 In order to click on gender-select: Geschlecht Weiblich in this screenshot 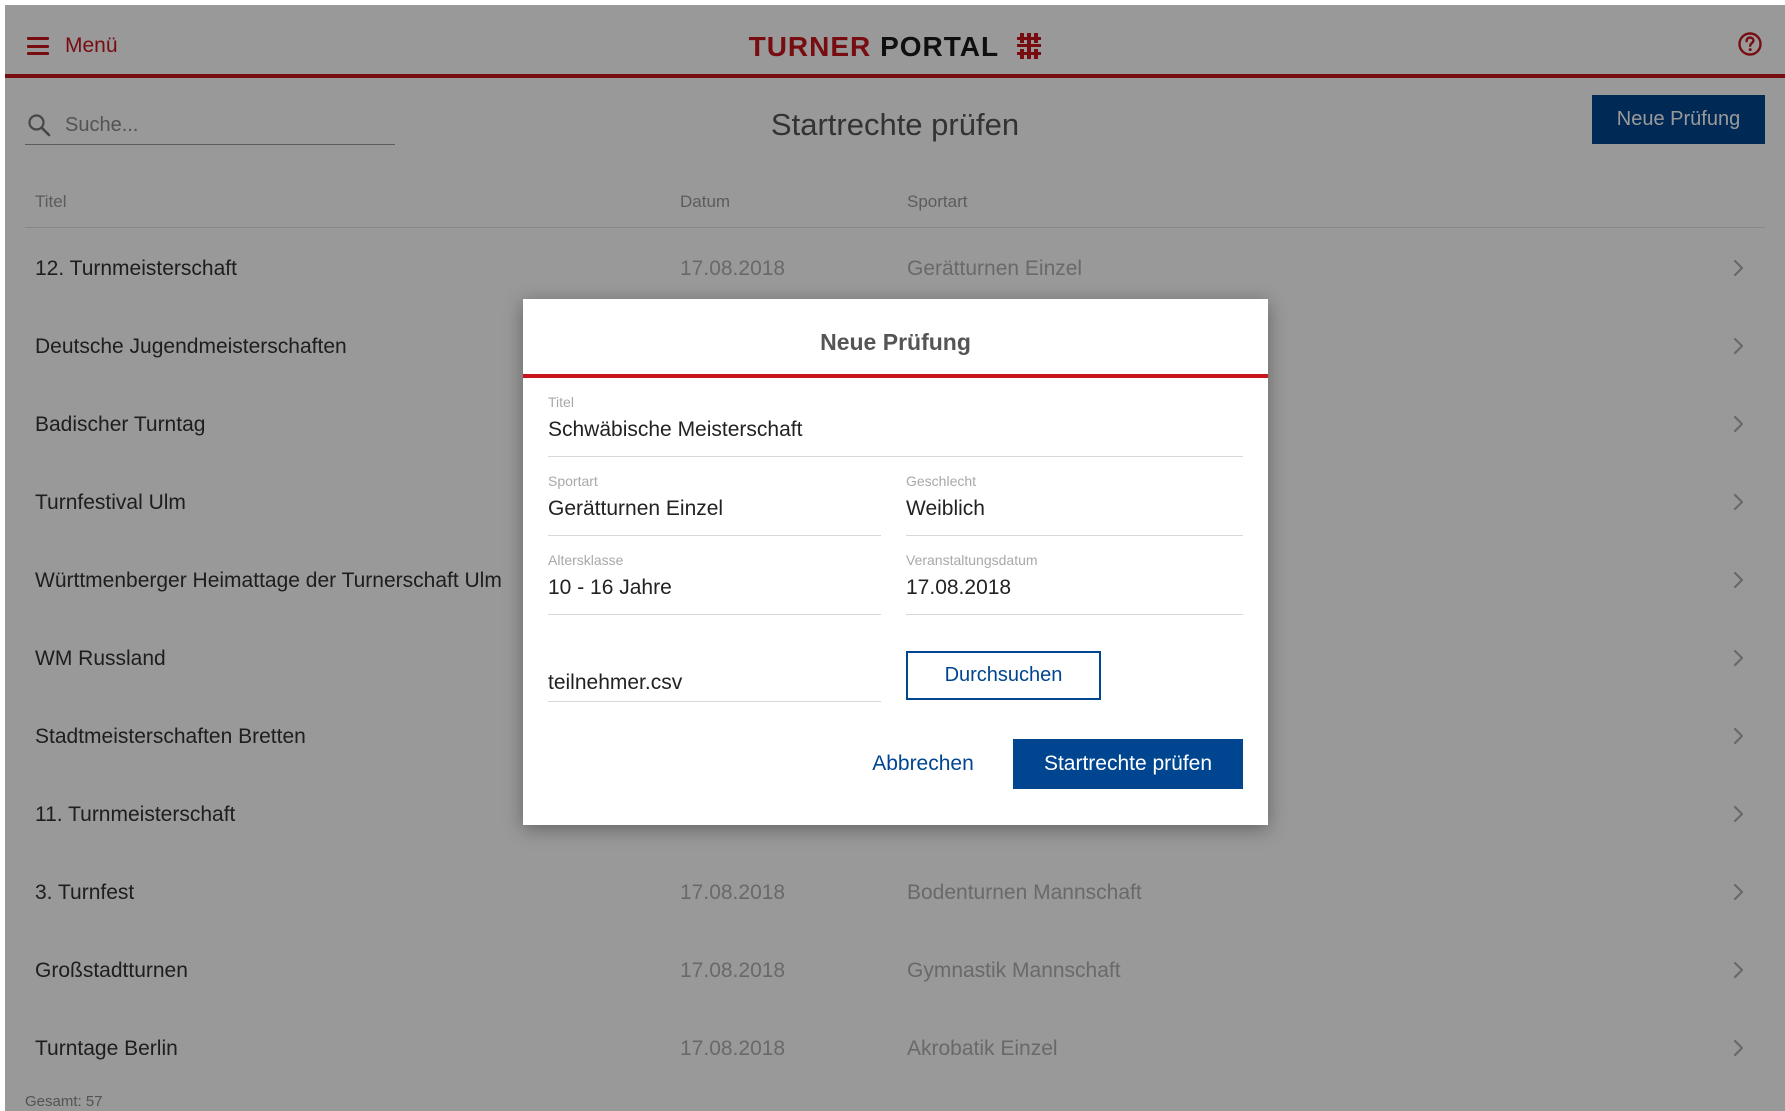, I will do `click(1074, 504)`.